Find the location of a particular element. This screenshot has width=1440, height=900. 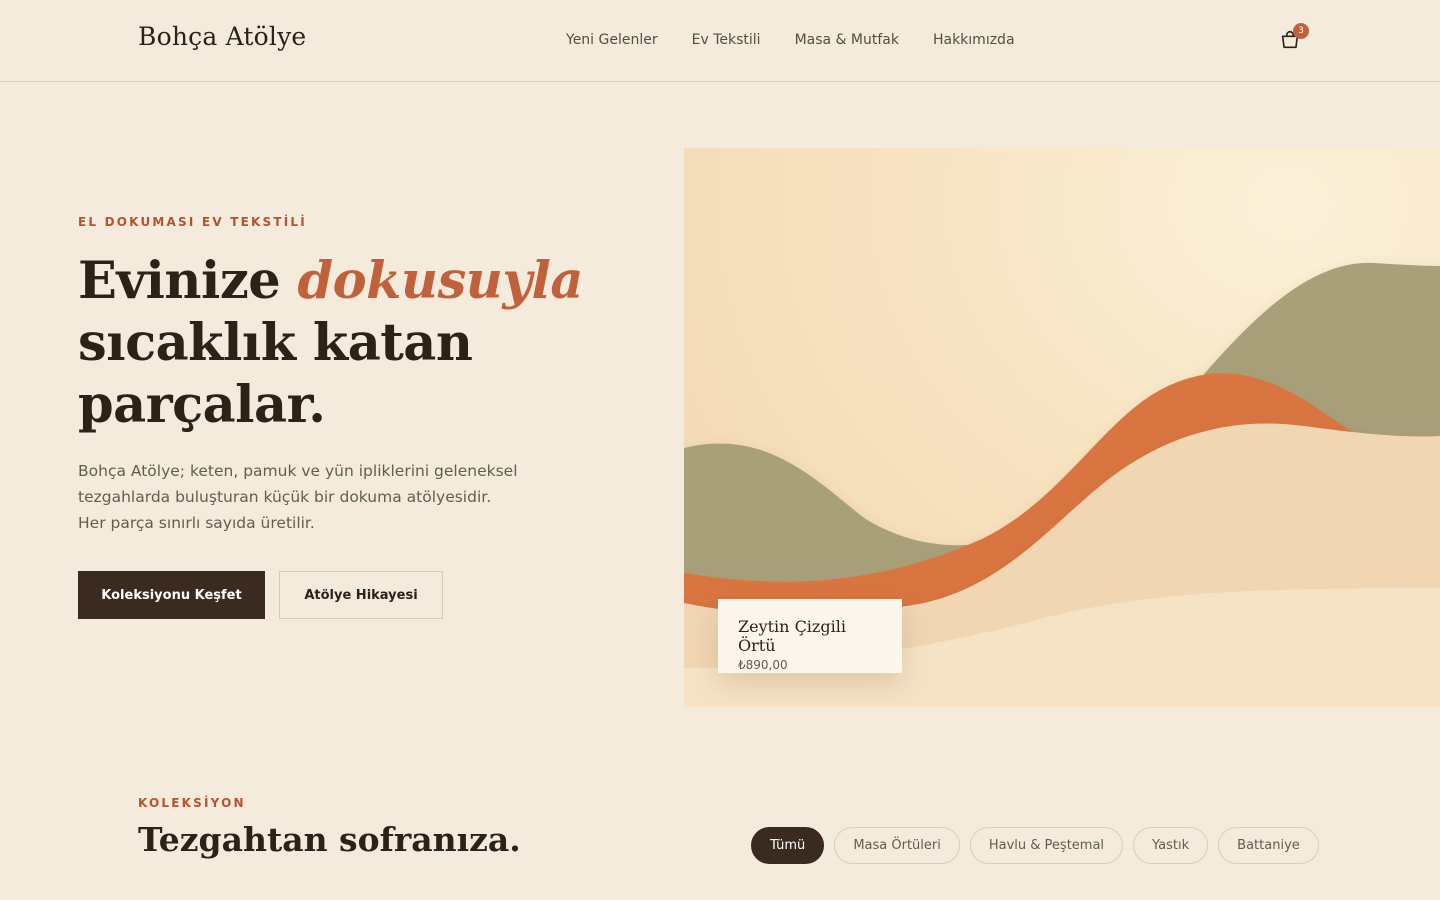

filter-towels: Havlu & Peştemal is located at coordinates (1046, 845).